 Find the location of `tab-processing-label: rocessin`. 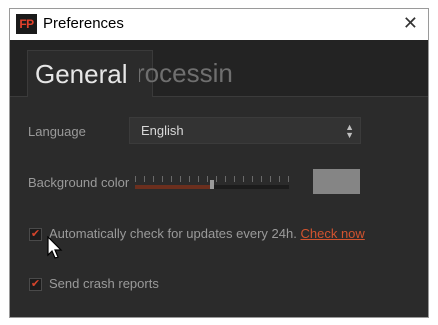

tab-processing-label: rocessin is located at coordinates (186, 73).